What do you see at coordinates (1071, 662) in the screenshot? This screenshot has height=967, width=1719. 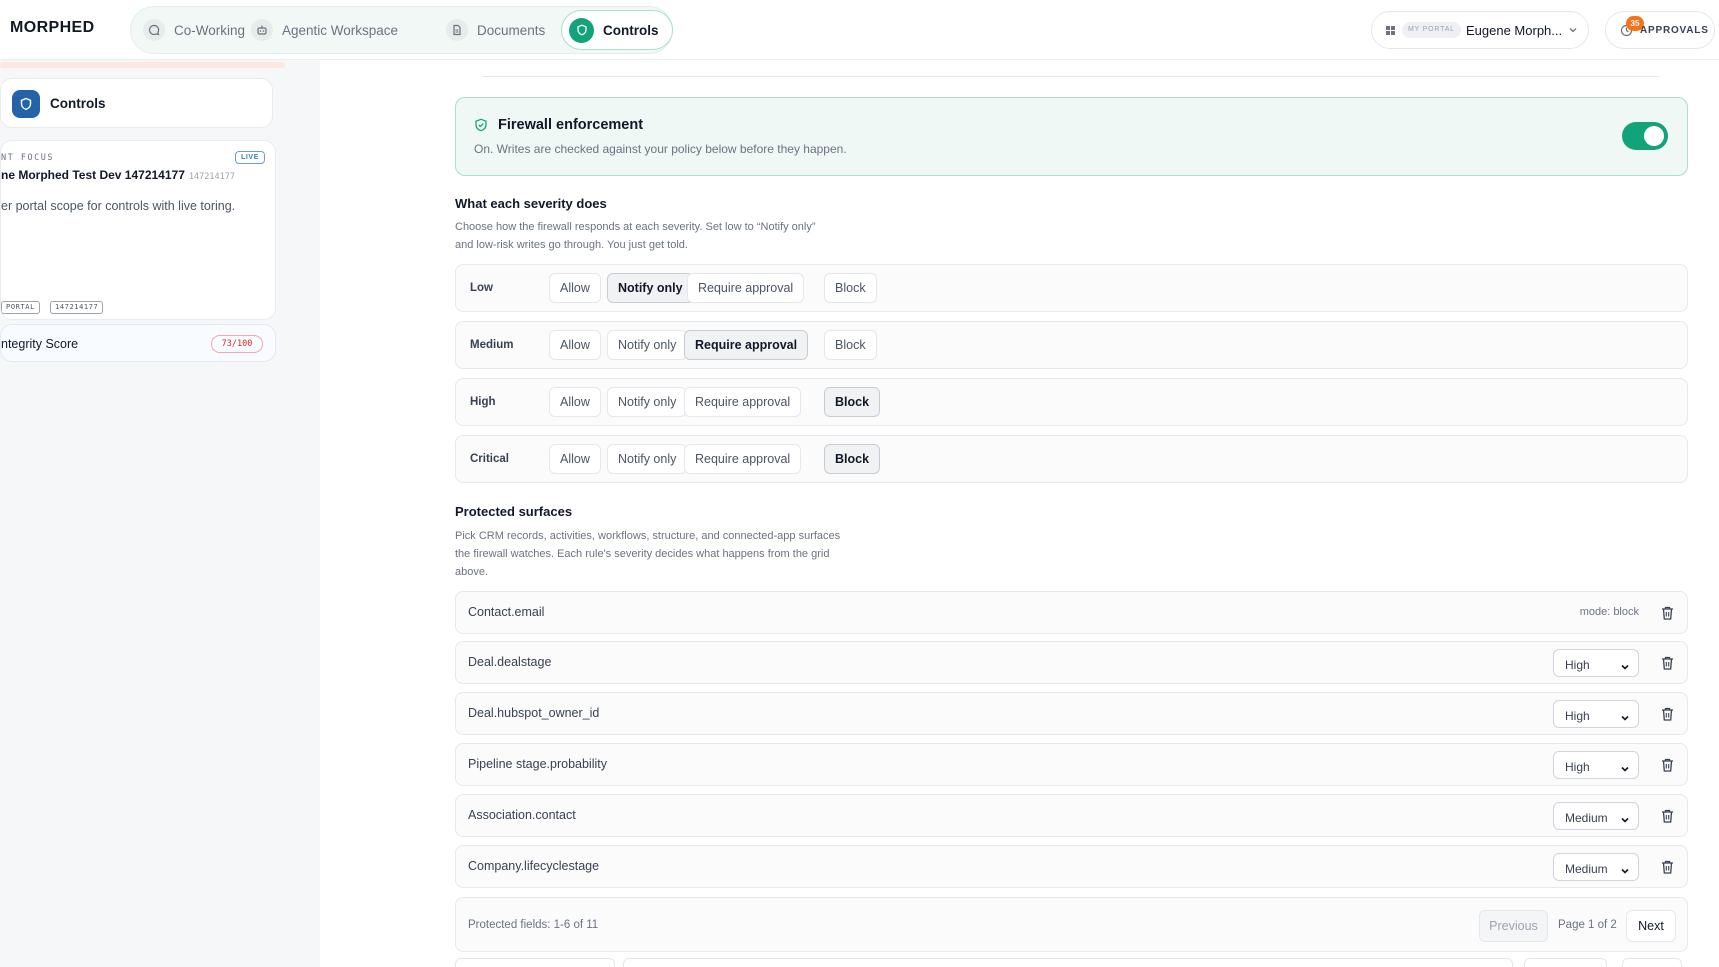 I see `protected-surface-row: Deal.dealstage High` at bounding box center [1071, 662].